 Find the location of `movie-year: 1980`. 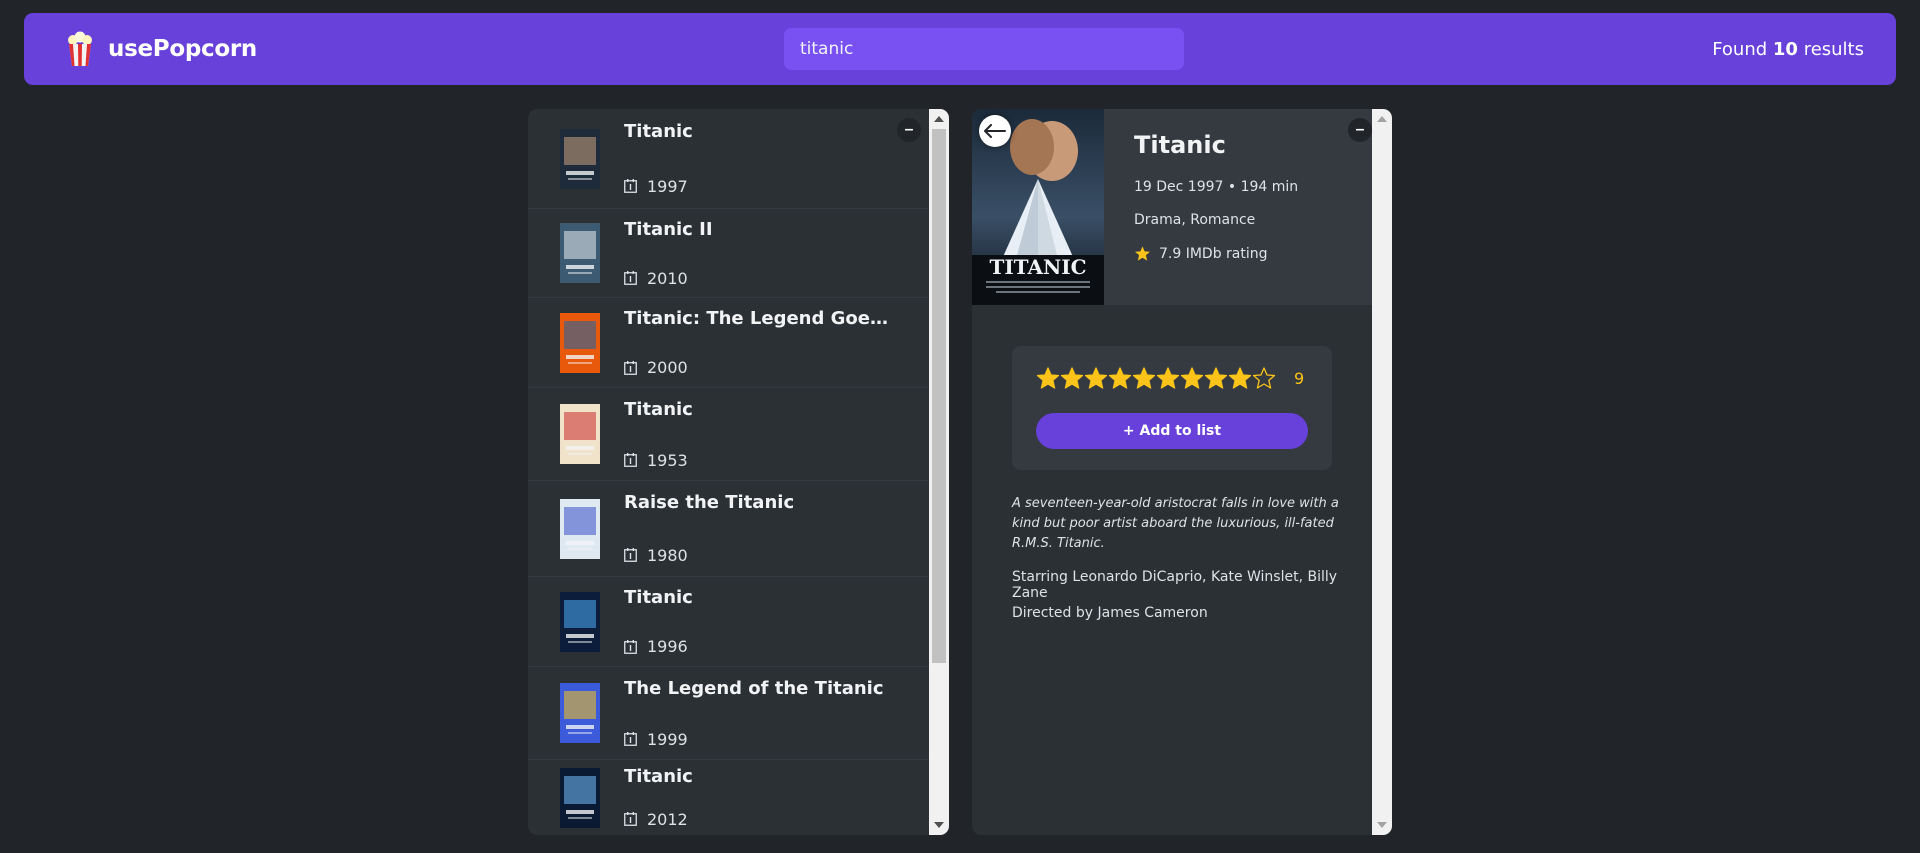

movie-year: 1980 is located at coordinates (760, 555).